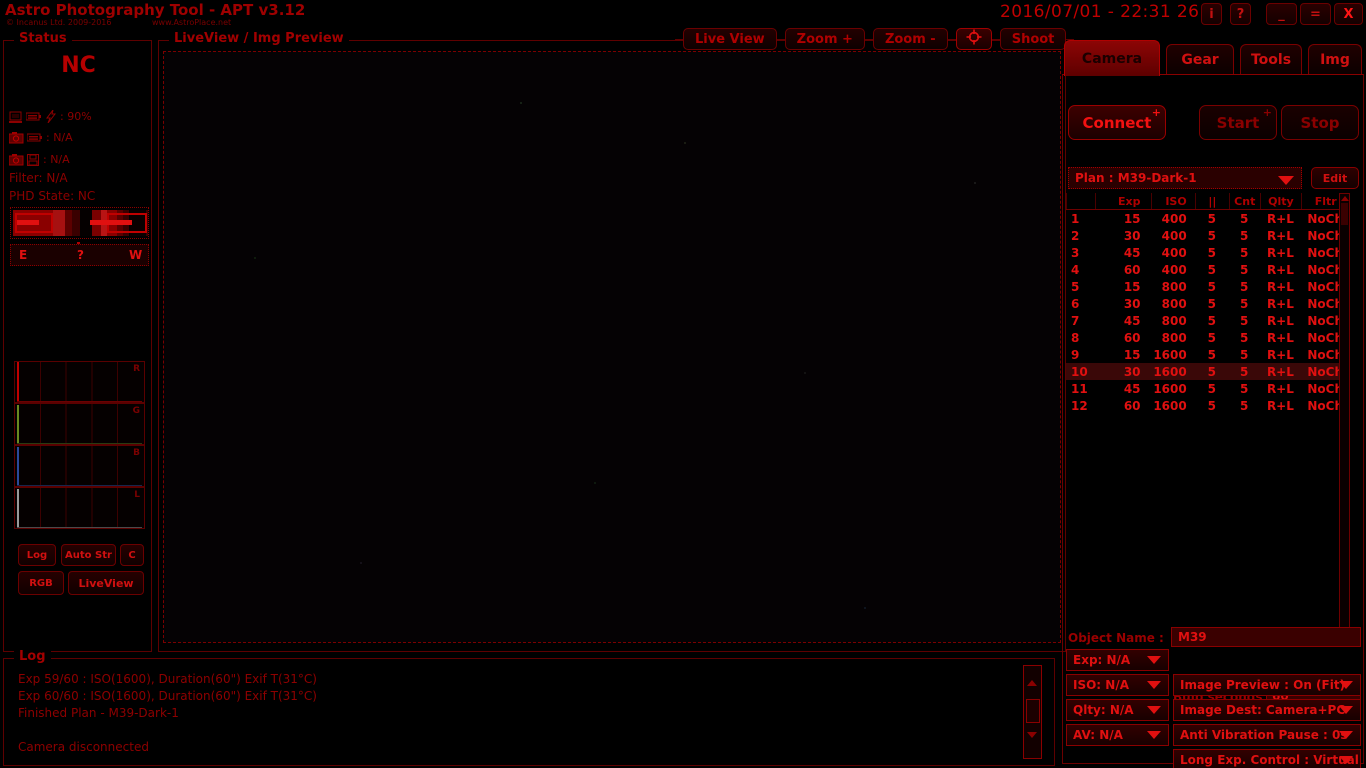 This screenshot has width=1366, height=768. Describe the element at coordinates (1207, 218) in the screenshot. I see `table-row: 1 15 400 5 5 R+L NoCh` at that location.